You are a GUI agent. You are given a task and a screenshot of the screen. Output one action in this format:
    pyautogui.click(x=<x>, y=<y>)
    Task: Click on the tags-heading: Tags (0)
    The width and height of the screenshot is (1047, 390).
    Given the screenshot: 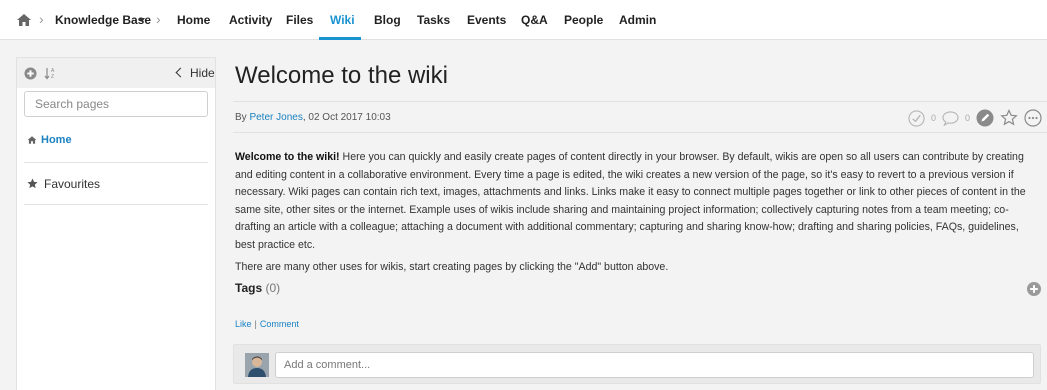 What is the action you would take?
    pyautogui.click(x=257, y=288)
    